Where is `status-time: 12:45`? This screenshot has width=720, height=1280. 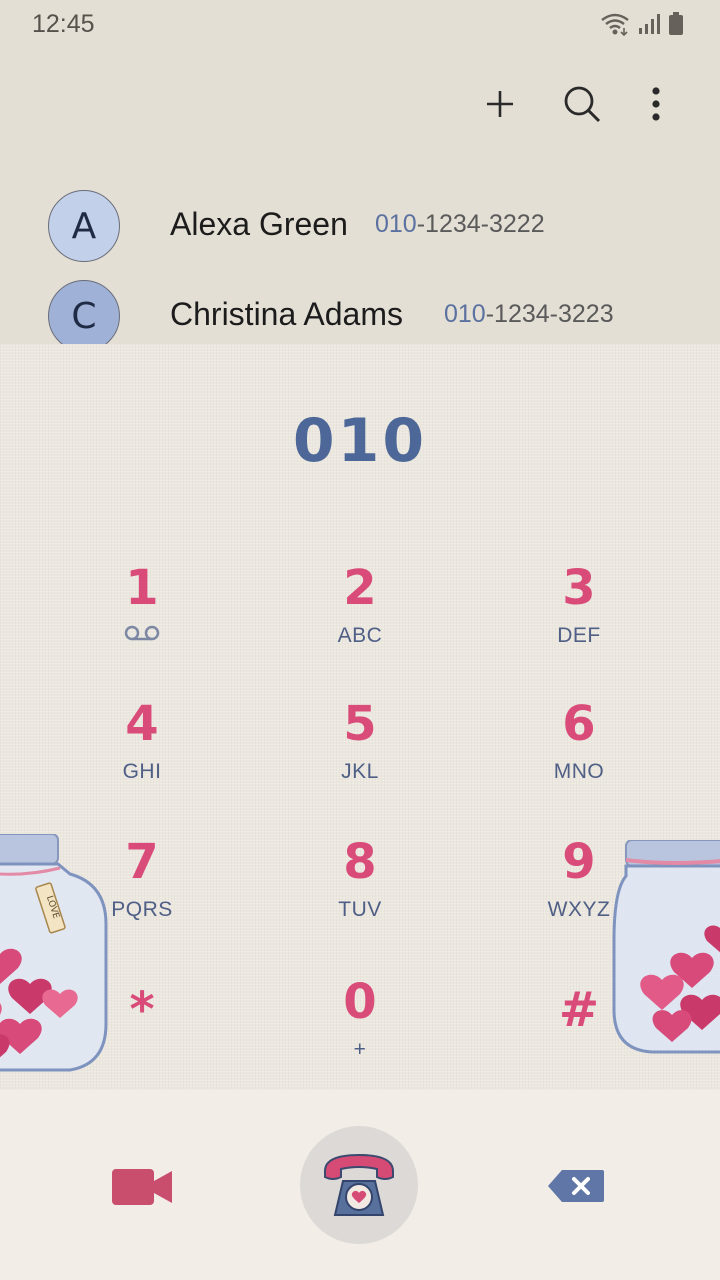
status-time: 12:45 is located at coordinates (63, 24).